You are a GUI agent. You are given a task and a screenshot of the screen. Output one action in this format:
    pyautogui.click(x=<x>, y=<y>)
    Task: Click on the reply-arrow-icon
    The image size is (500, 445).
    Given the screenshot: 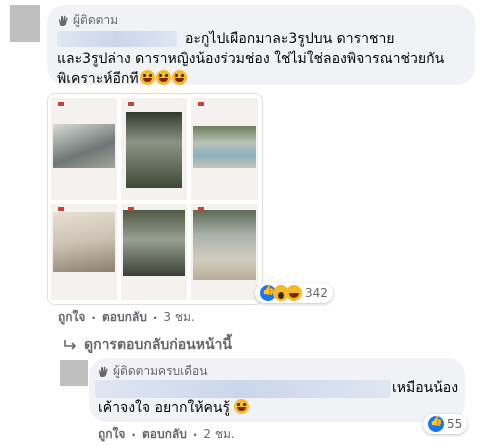 What is the action you would take?
    pyautogui.click(x=70, y=345)
    